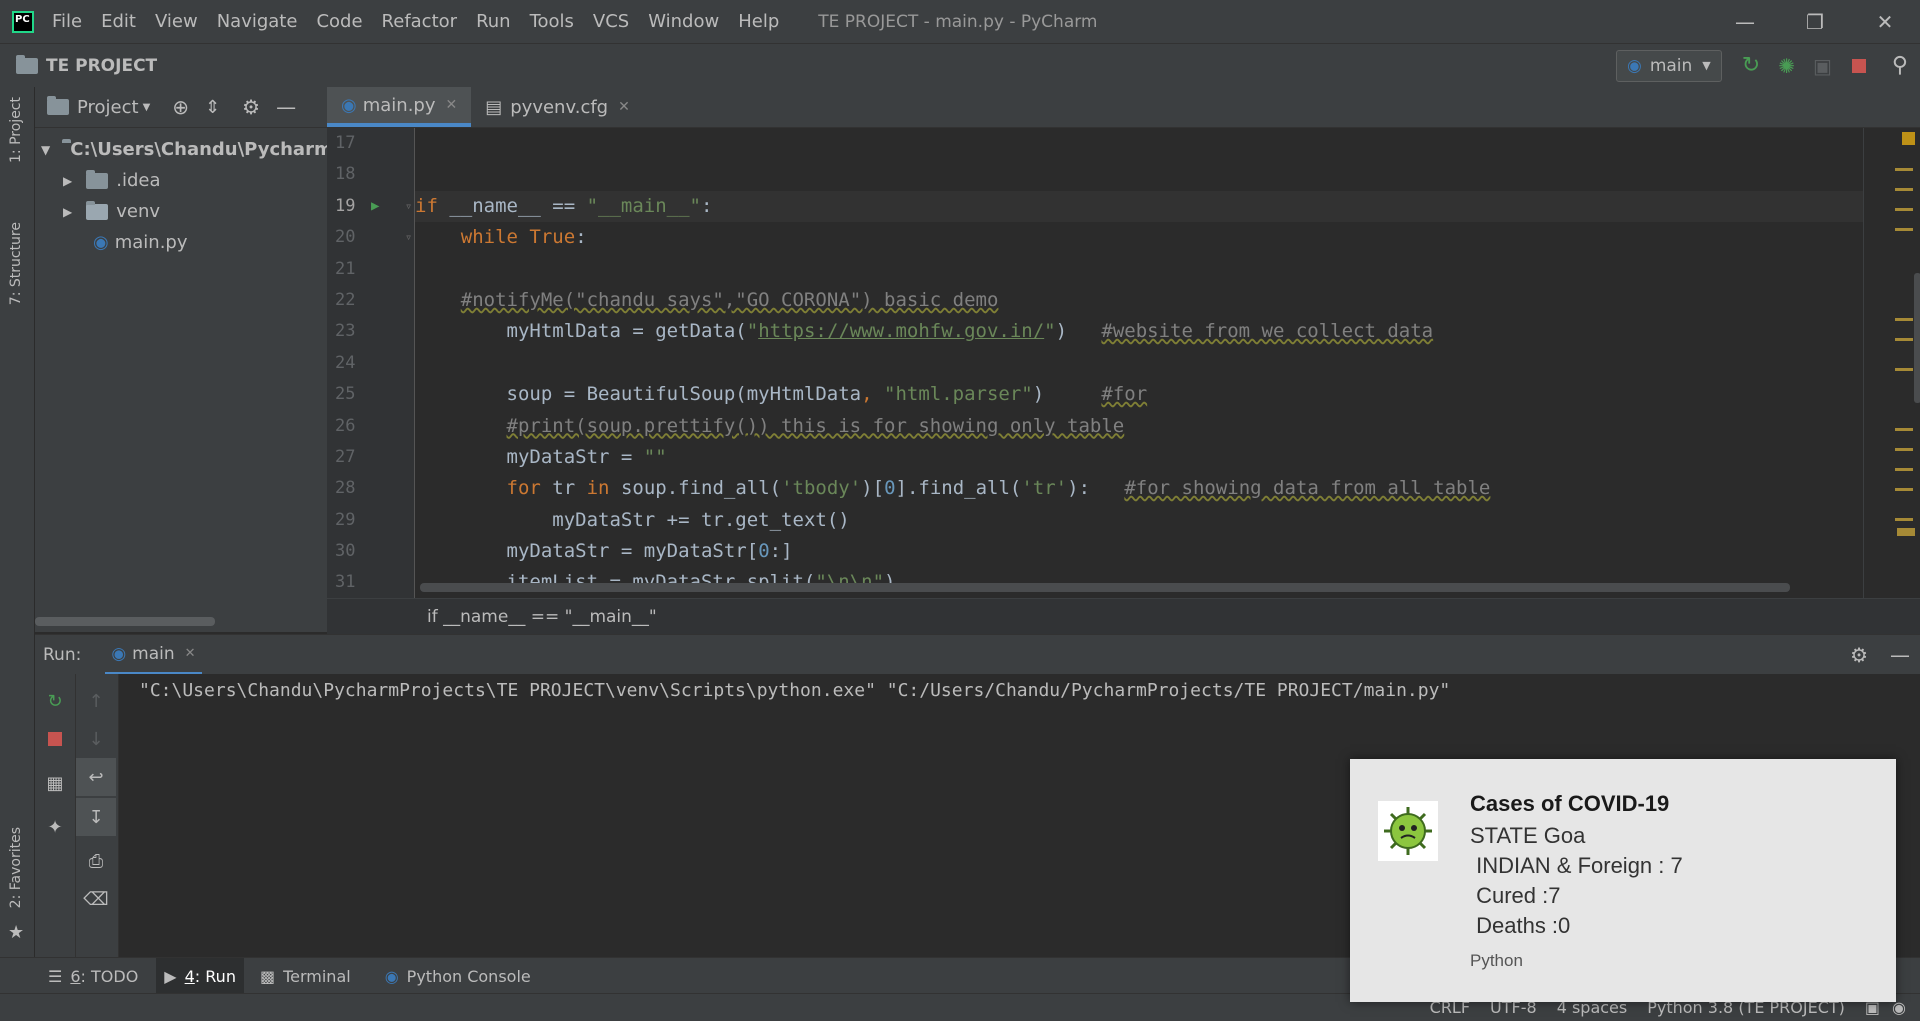 This screenshot has width=1920, height=1021. I want to click on restore-layout-icon: ▦, so click(55, 783).